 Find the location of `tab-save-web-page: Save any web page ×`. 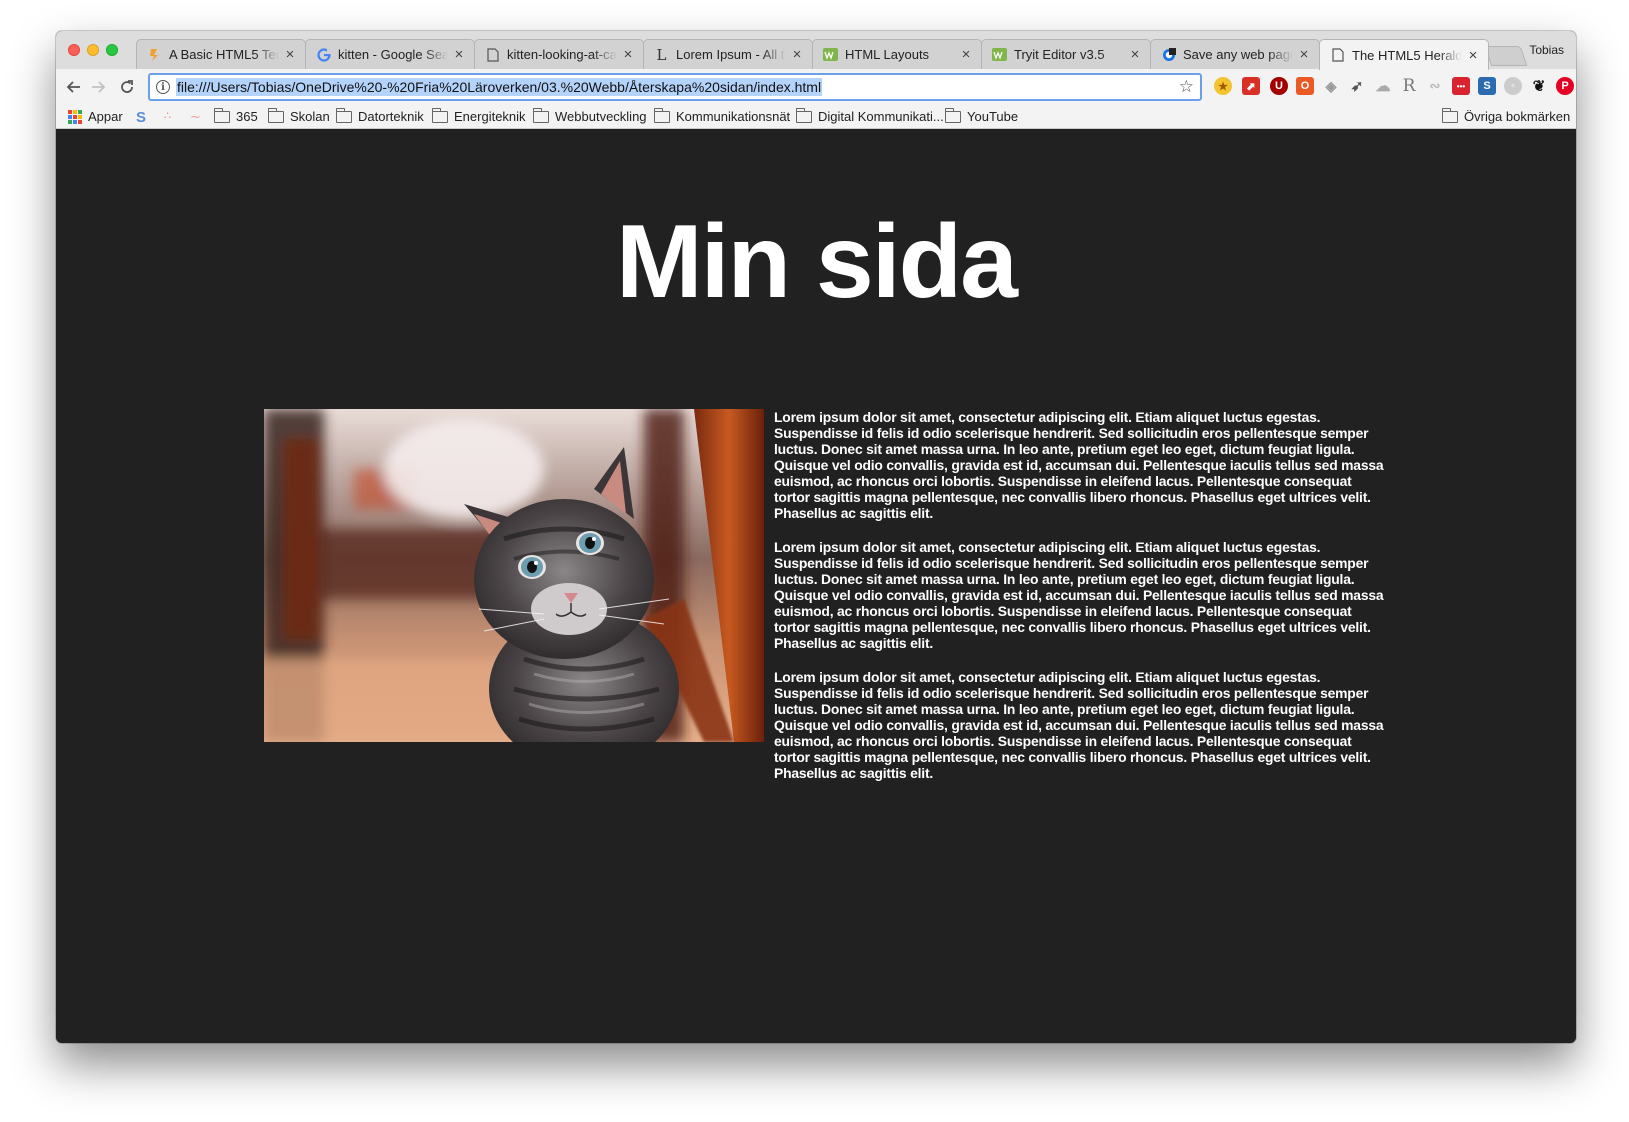

tab-save-web-page: Save any web page × is located at coordinates (1235, 54).